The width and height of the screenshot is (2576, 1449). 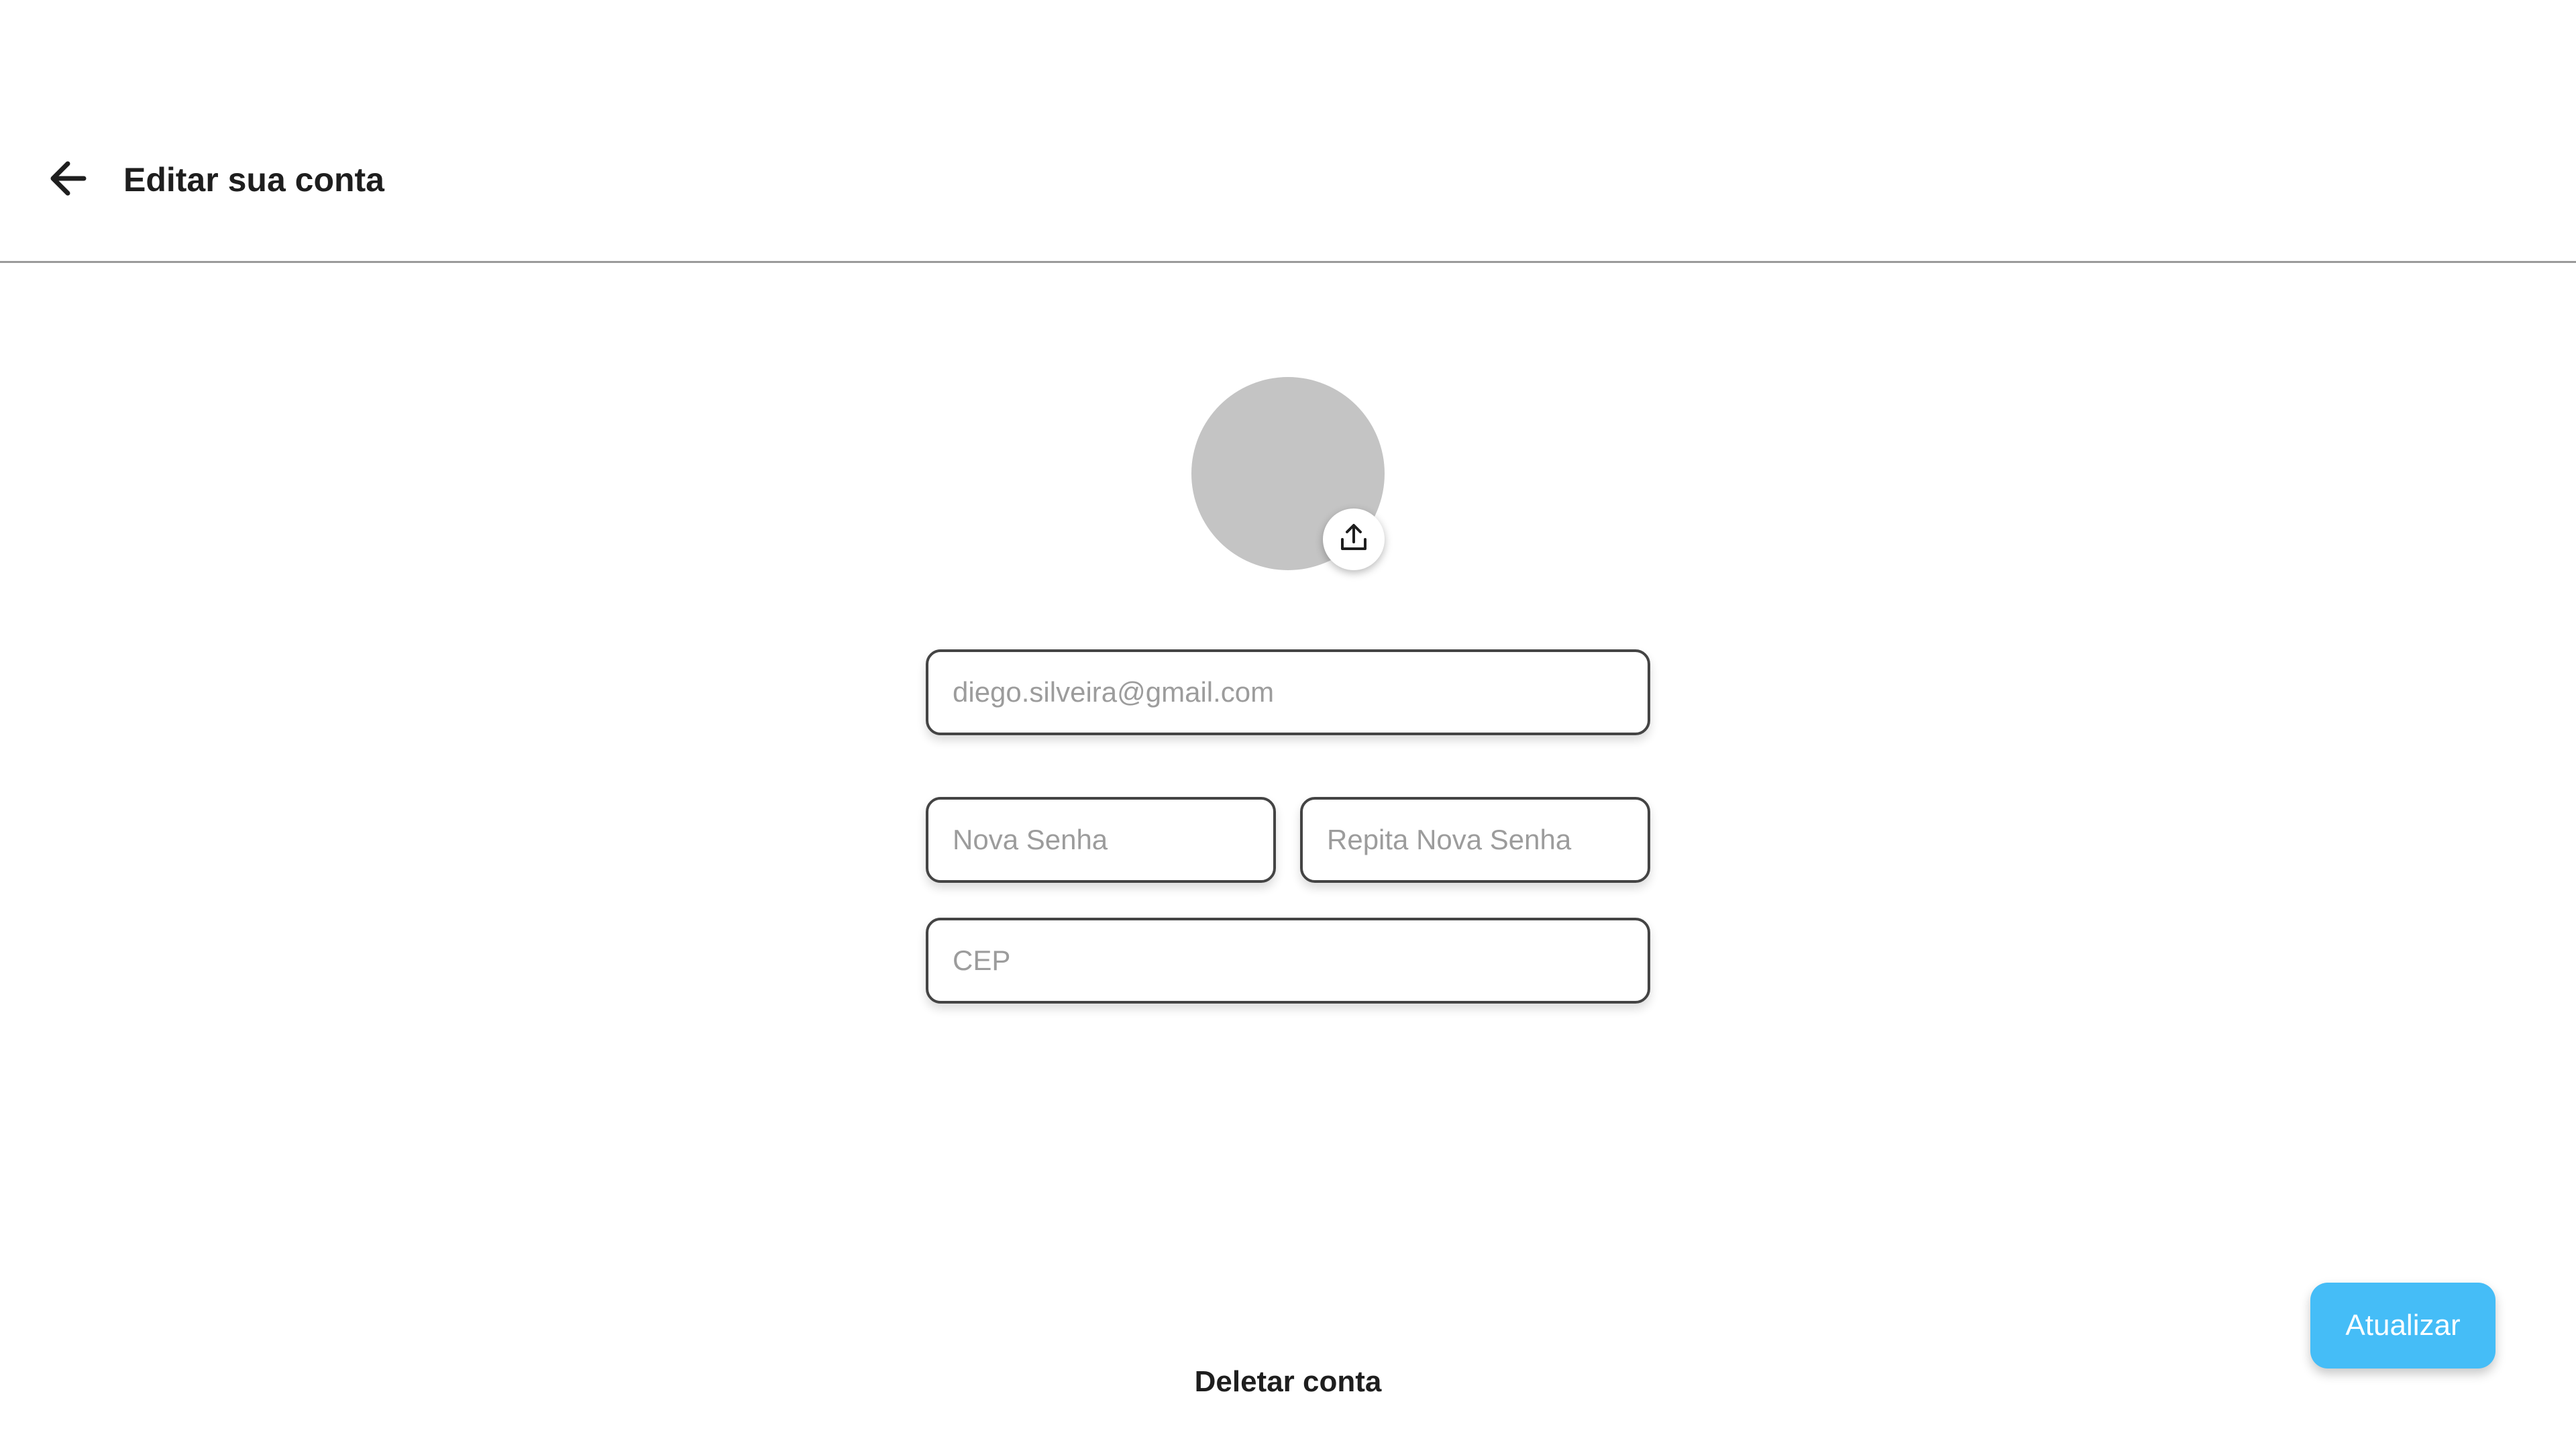 I want to click on update-button: Atualizar, so click(x=2403, y=1325).